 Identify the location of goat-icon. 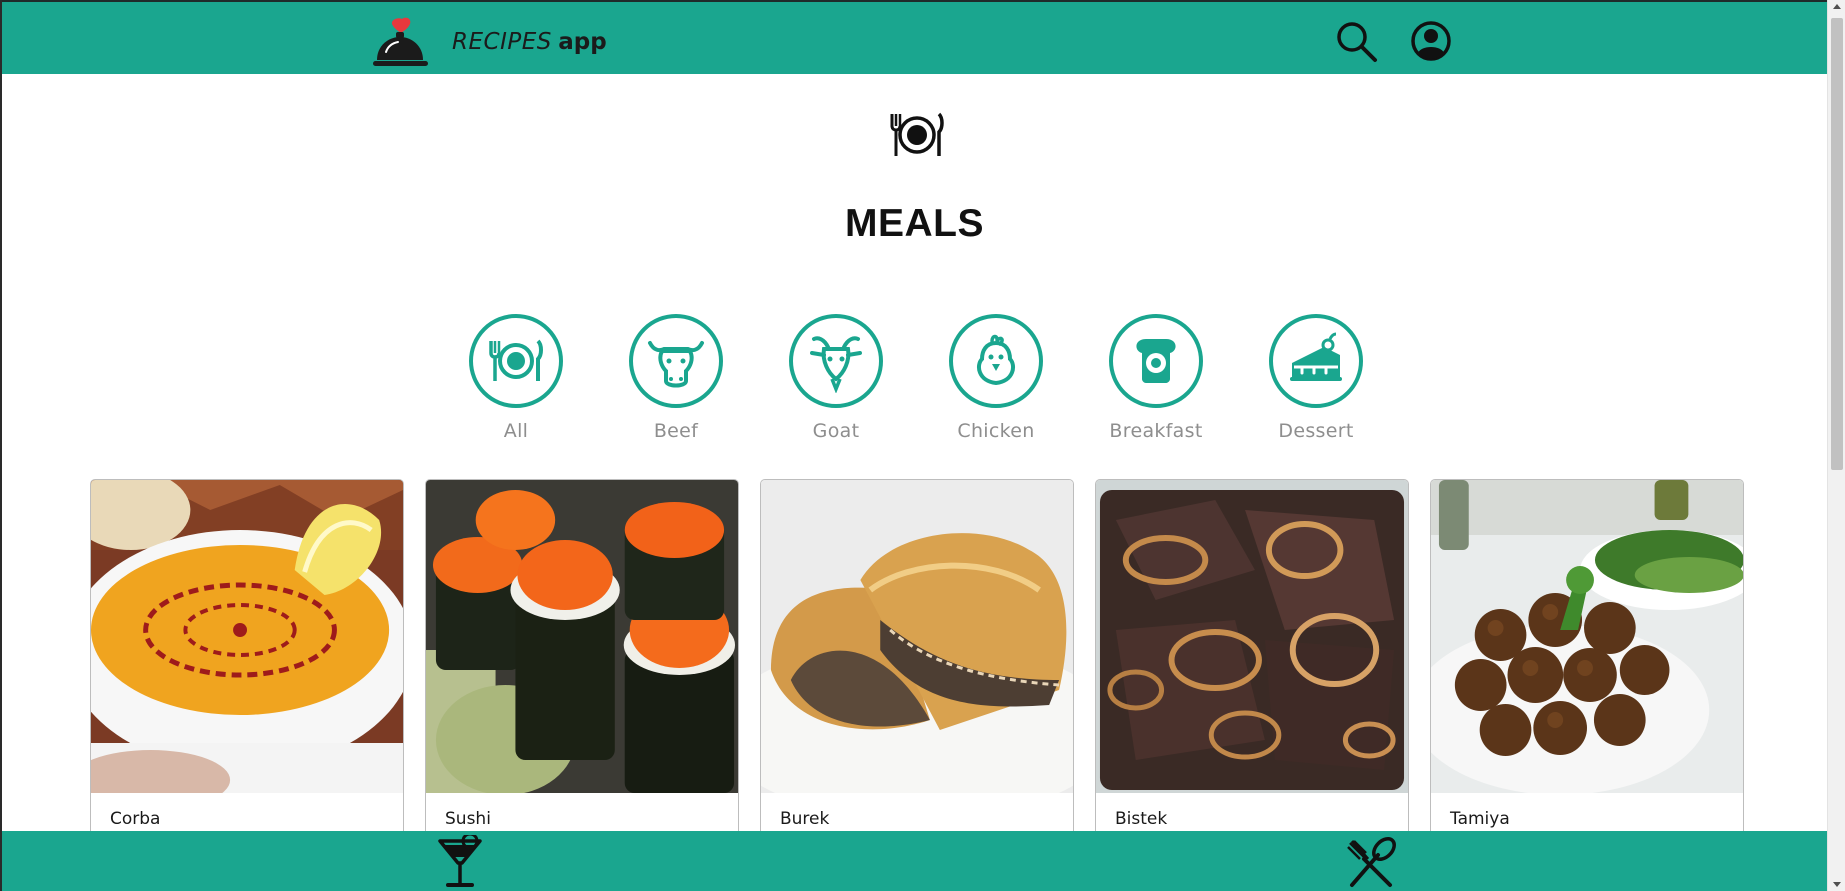
(836, 364).